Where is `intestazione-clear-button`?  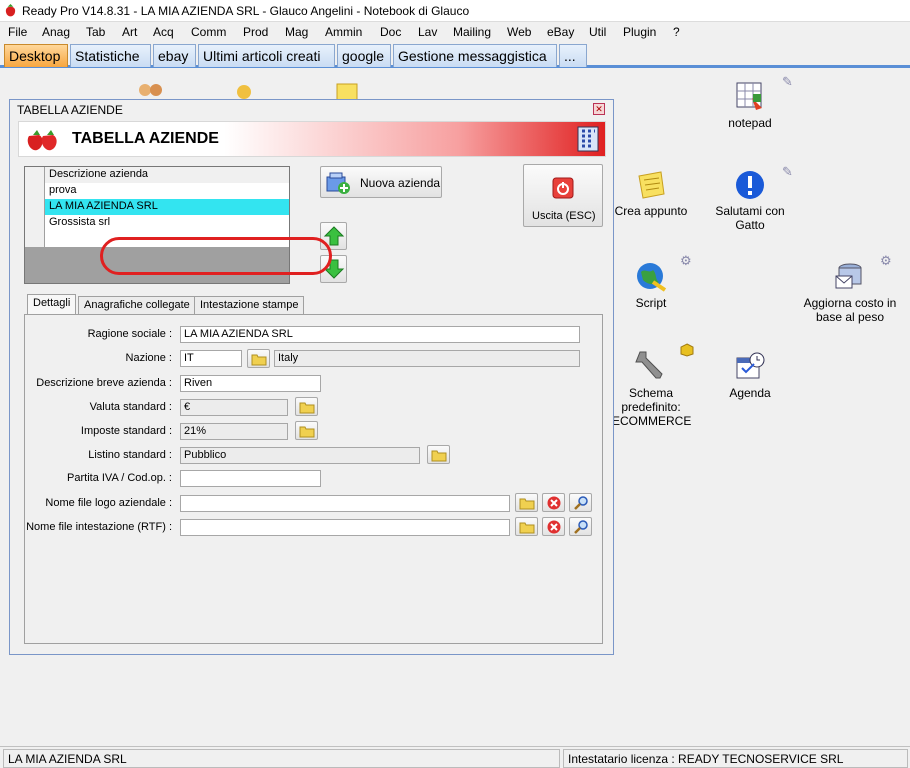 intestazione-clear-button is located at coordinates (553, 526).